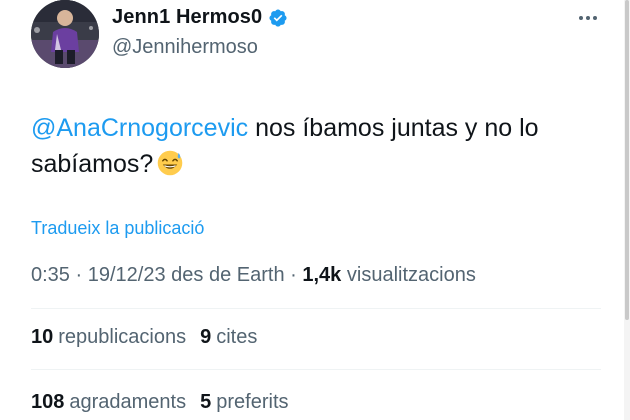  Describe the element at coordinates (206, 337) in the screenshot. I see `quotes-count: 9` at that location.